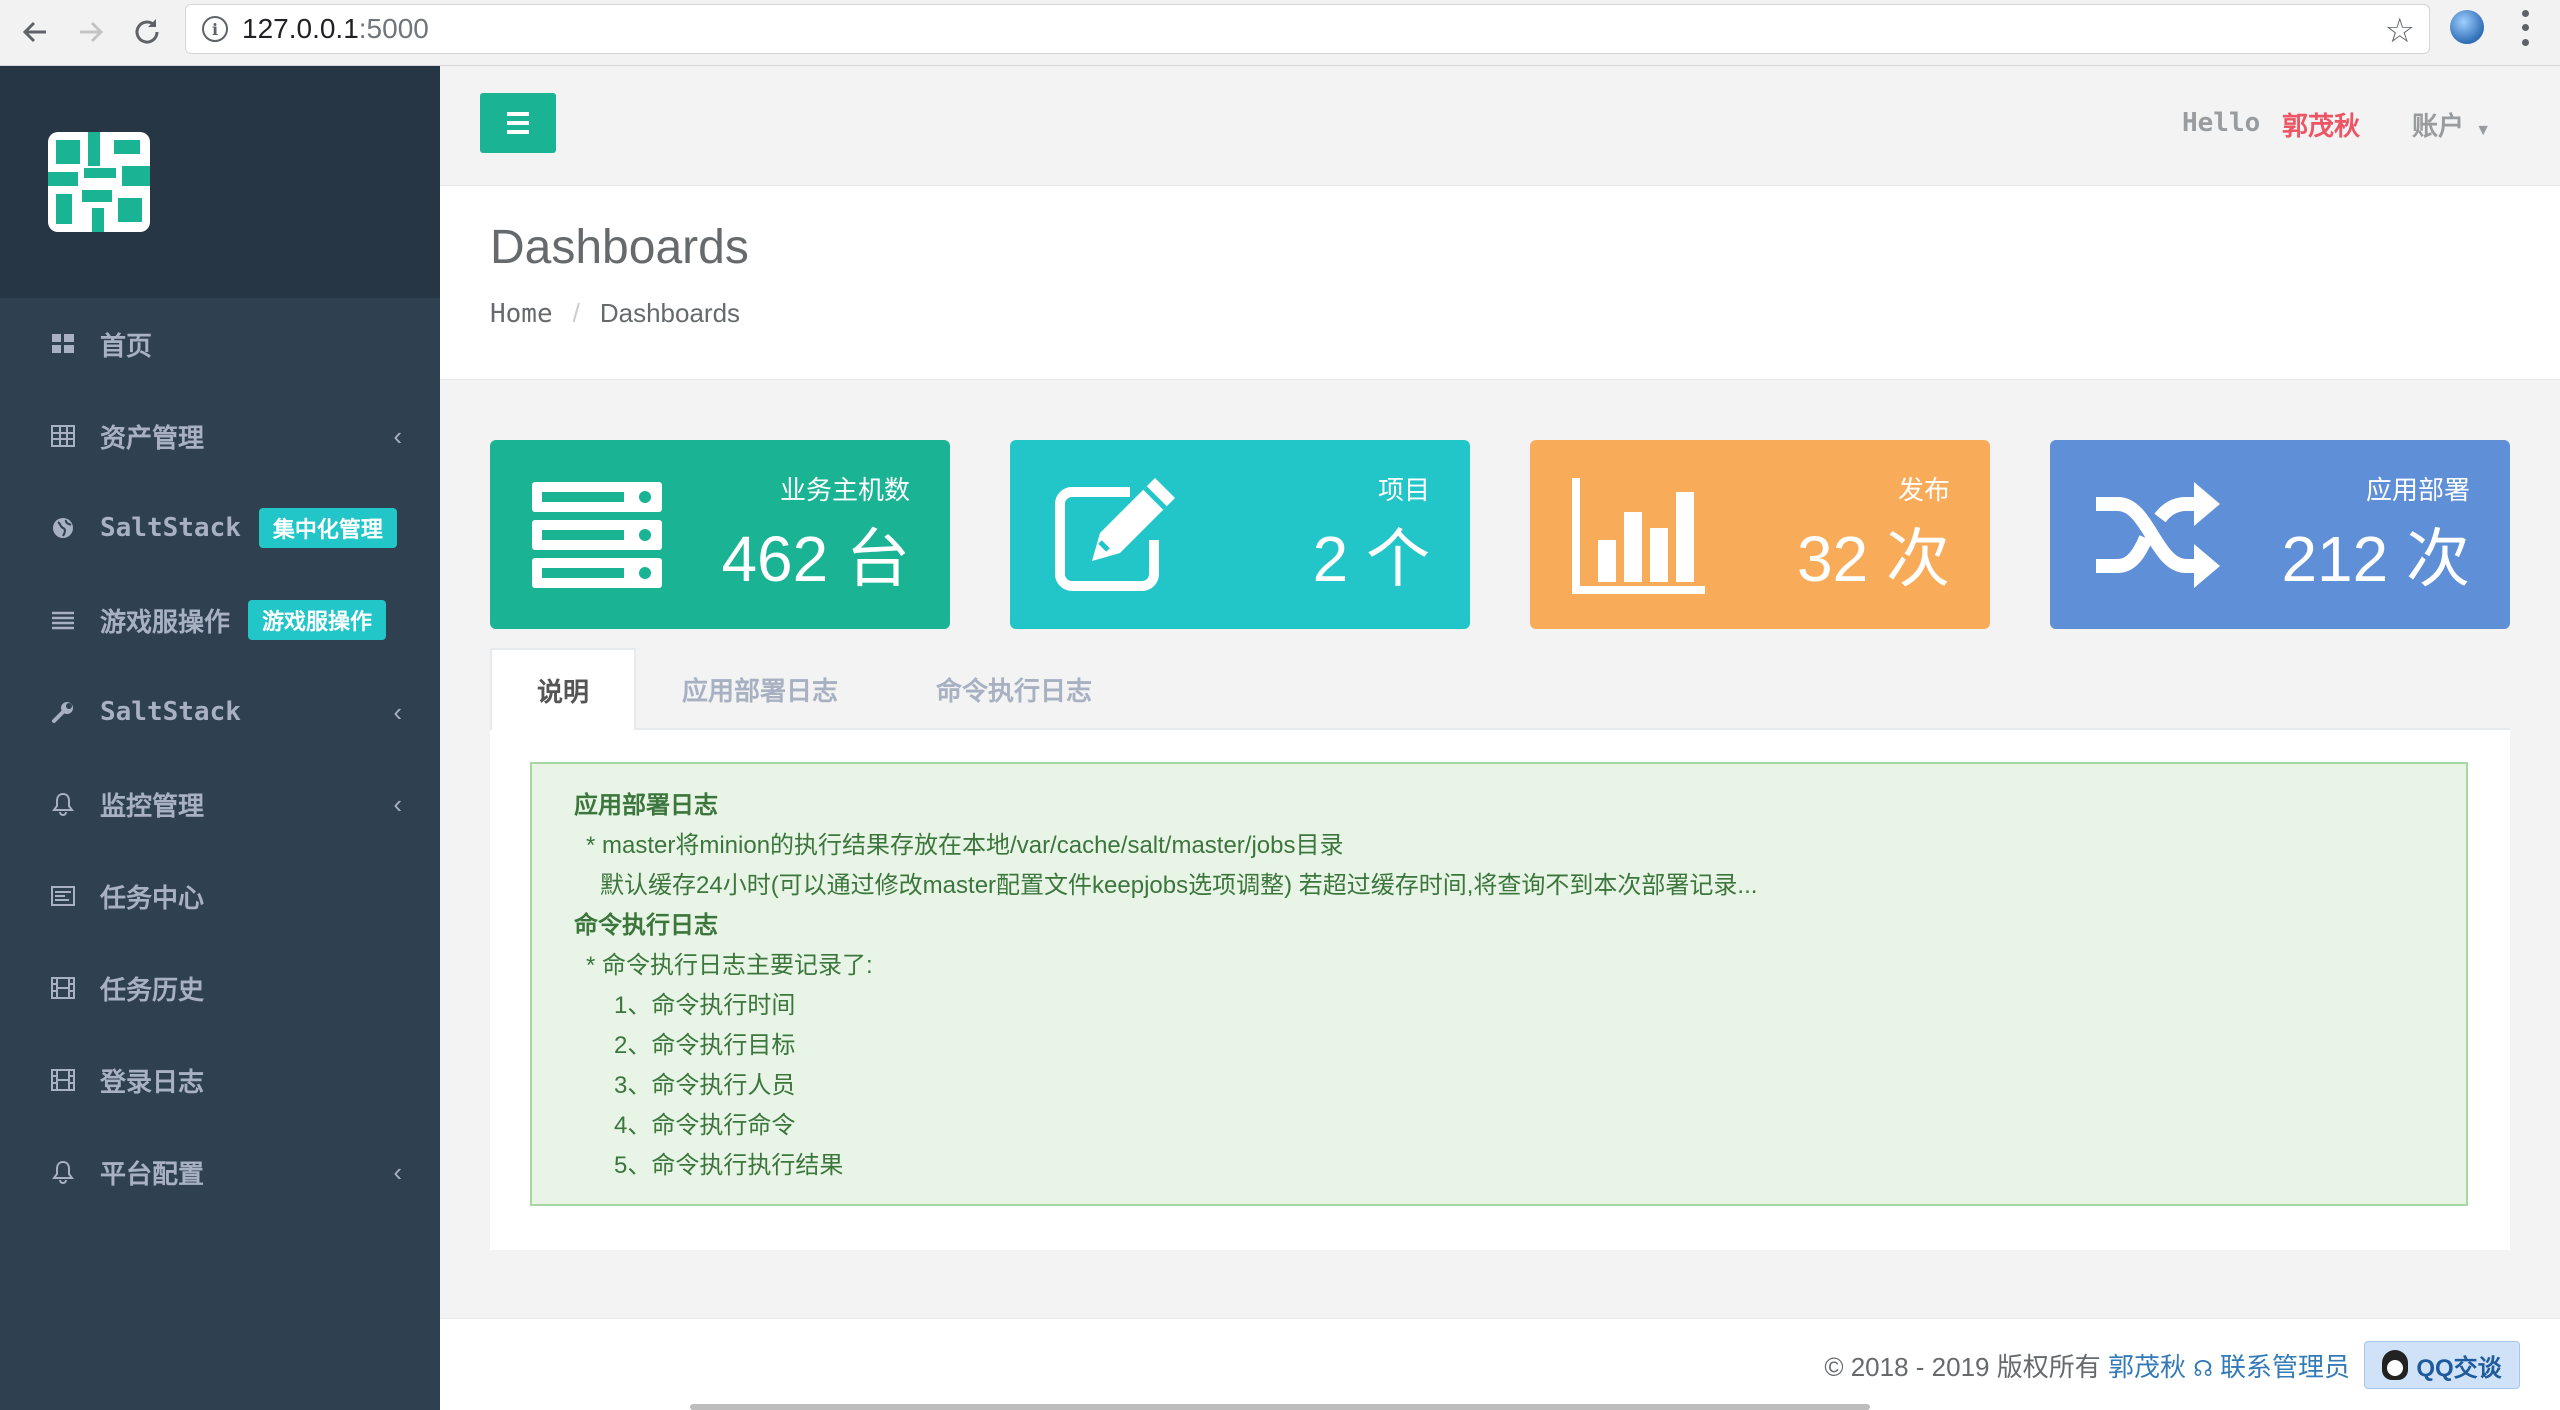  What do you see at coordinates (152, 1081) in the screenshot?
I see `sidebar-item-label: 登录日志` at bounding box center [152, 1081].